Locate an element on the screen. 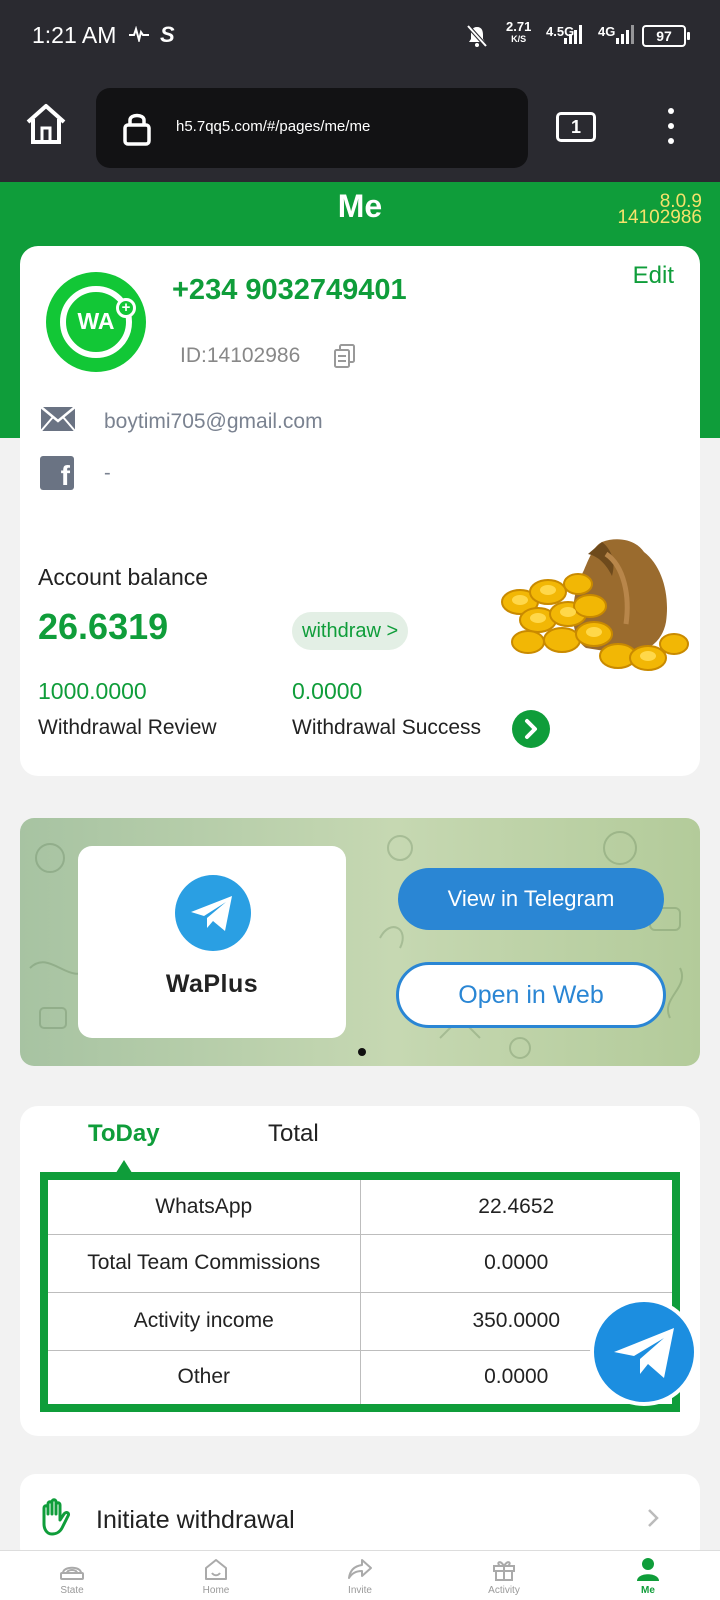 This screenshot has width=720, height=1600. table-row: Total Team Commissions 0.0000 is located at coordinates (360, 1263).